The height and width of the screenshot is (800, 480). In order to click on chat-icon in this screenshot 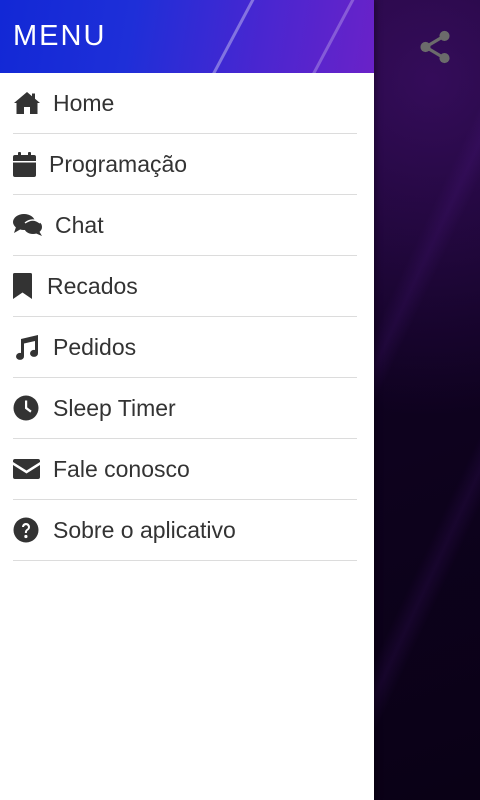, I will do `click(34, 225)`.